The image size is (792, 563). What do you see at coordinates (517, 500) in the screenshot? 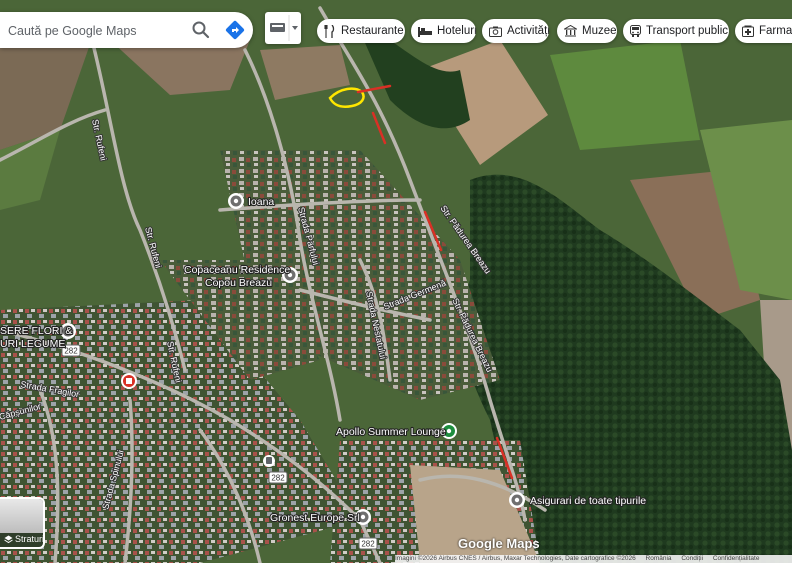
I see `place-pin-asigurari` at bounding box center [517, 500].